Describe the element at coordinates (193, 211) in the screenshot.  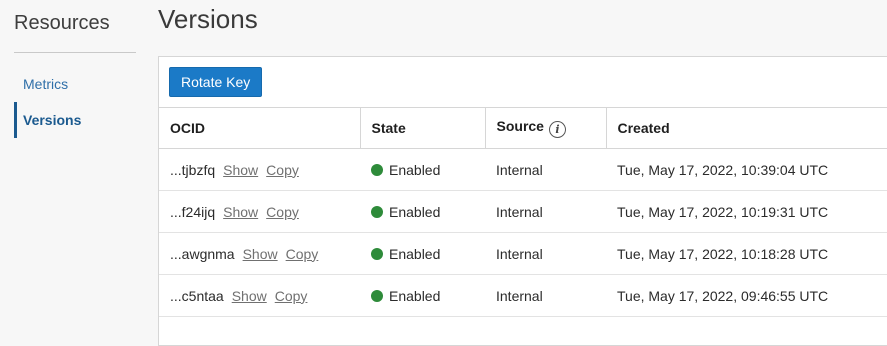
I see `ocid-value: ...f24ijq` at that location.